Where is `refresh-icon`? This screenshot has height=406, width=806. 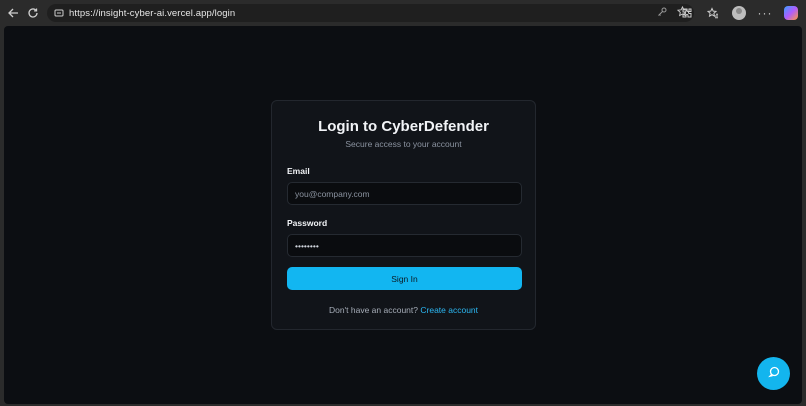 refresh-icon is located at coordinates (33, 13).